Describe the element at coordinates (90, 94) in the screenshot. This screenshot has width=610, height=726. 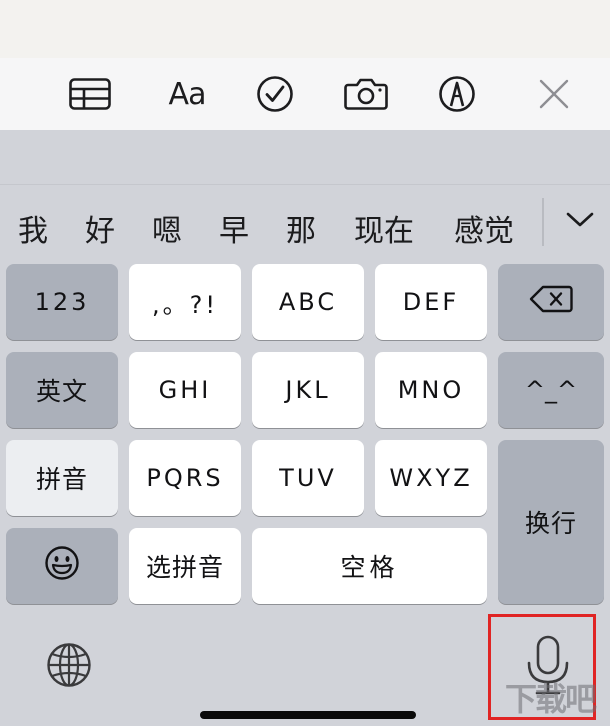
I see `table-icon` at that location.